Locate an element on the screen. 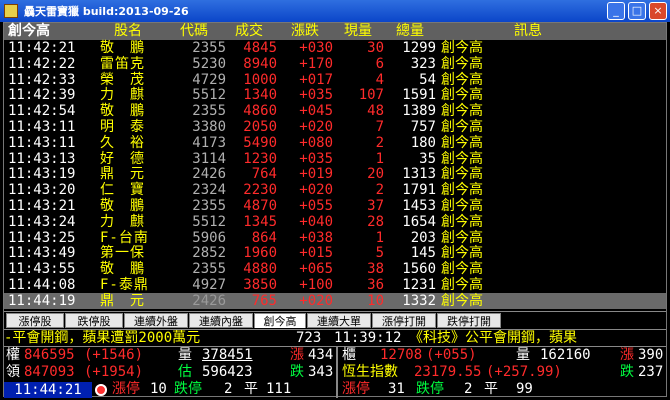 Image resolution: width=670 pixels, height=400 pixels. cell-deal: 1230 is located at coordinates (260, 158).